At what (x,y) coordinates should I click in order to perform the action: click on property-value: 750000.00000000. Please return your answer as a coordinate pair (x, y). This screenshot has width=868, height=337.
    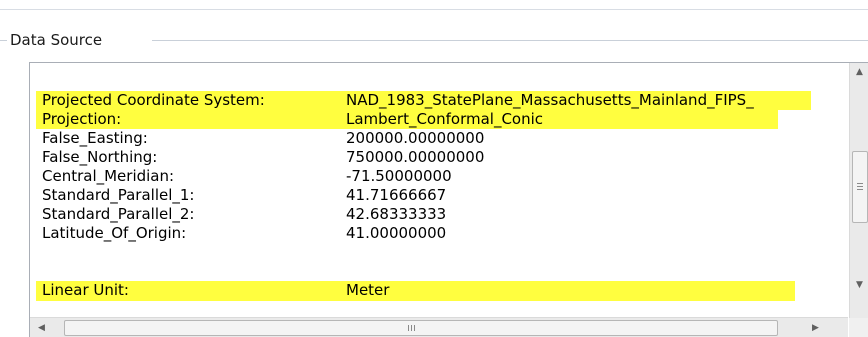
    Looking at the image, I should click on (415, 157).